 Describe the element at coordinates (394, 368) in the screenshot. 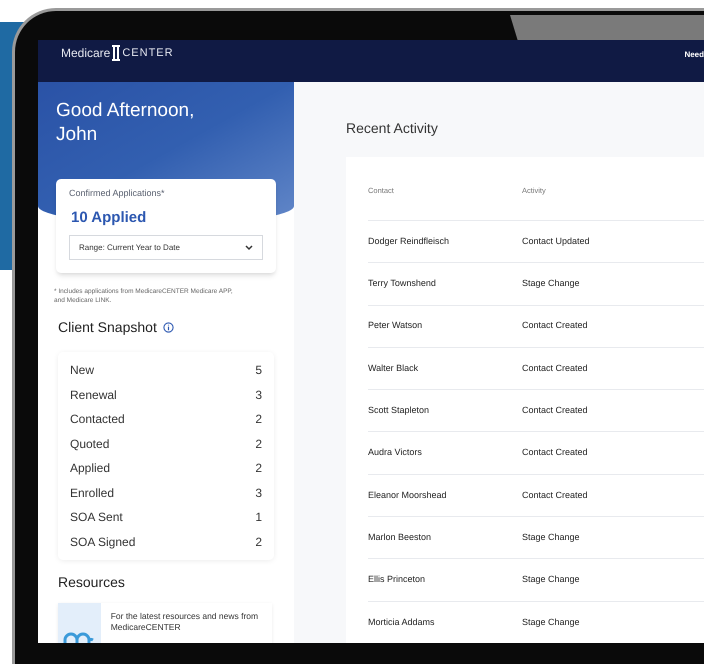

I see `table-cell-text: Walter Black` at that location.